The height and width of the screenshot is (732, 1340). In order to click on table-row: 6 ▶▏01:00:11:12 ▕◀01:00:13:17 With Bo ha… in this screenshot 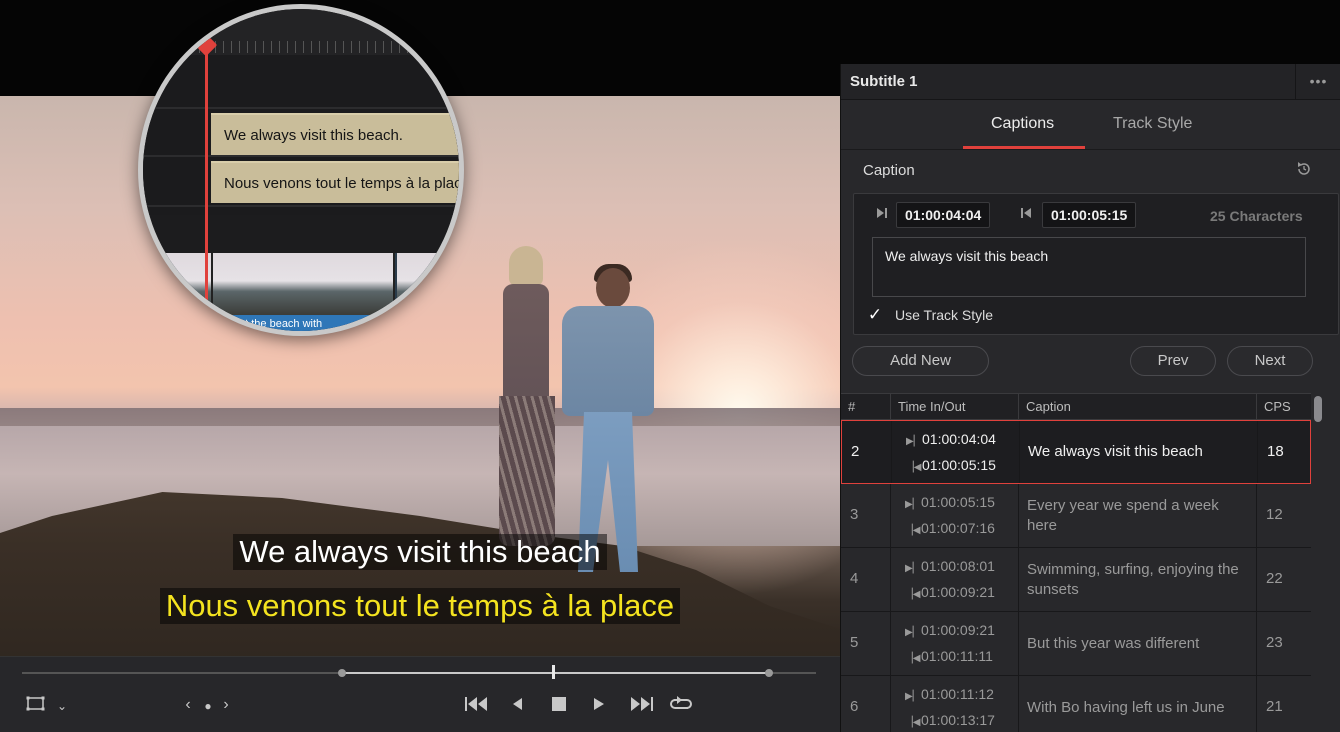, I will do `click(1076, 704)`.